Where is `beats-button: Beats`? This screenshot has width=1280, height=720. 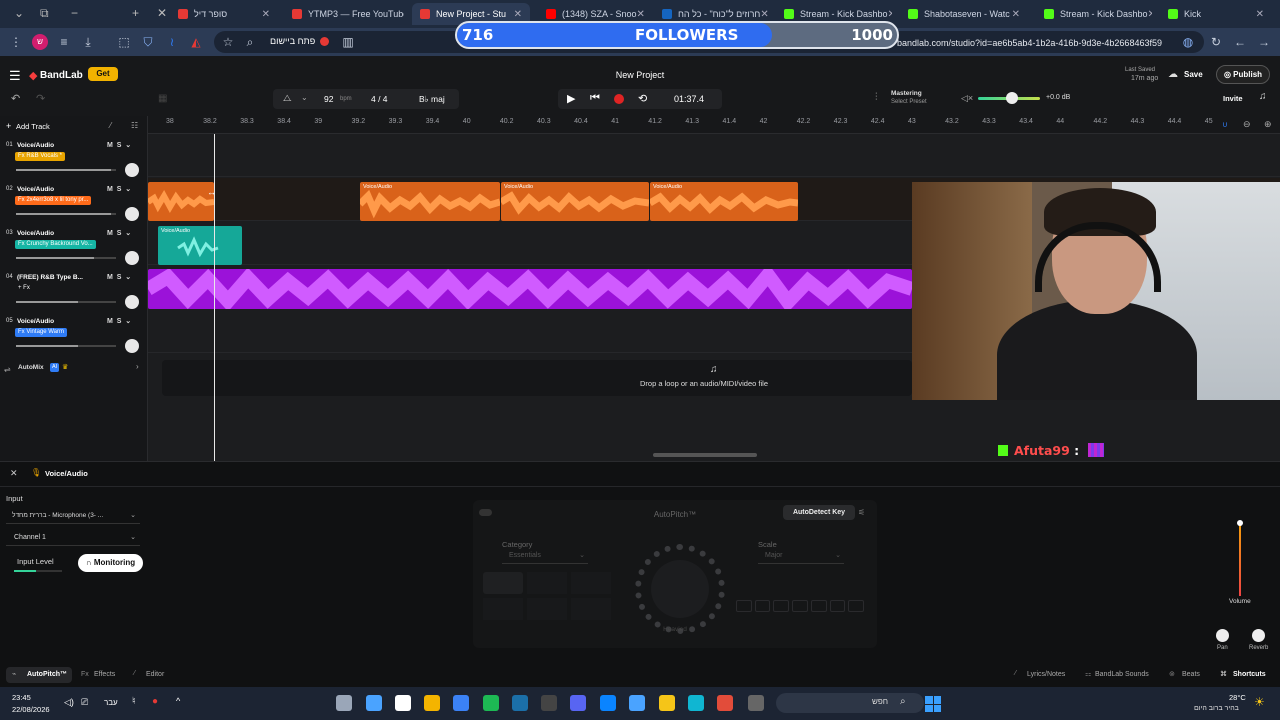
beats-button: Beats is located at coordinates (1191, 674).